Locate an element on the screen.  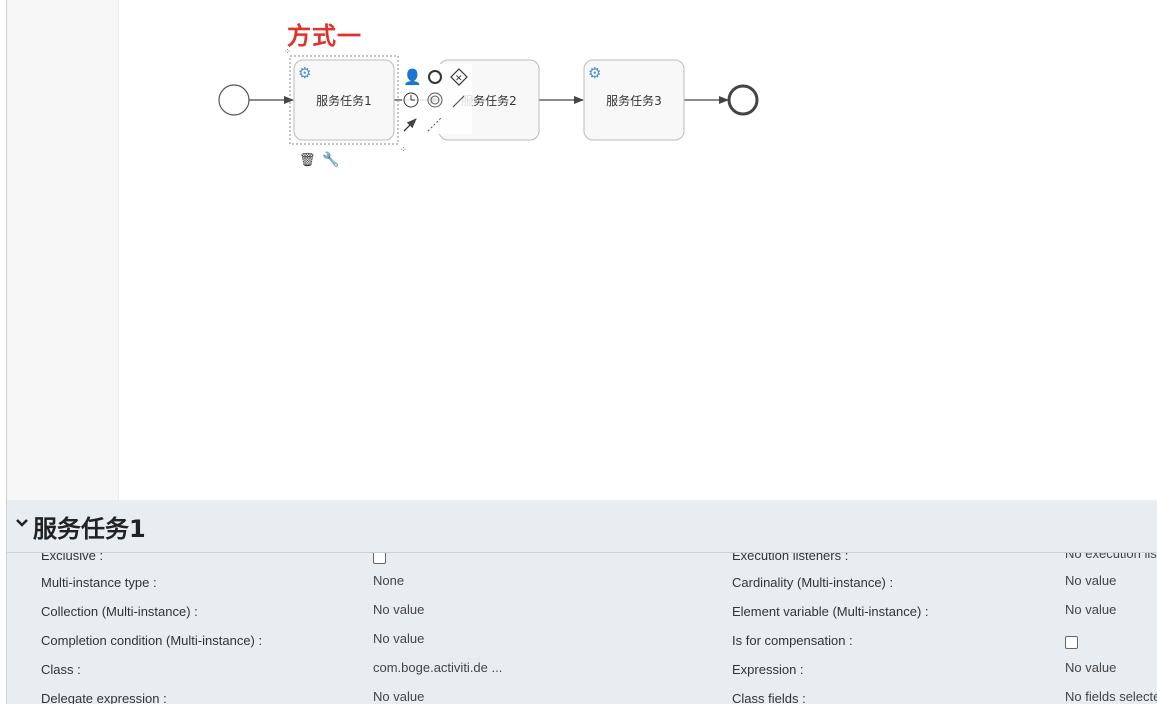
property-label: Exclusive : is located at coordinates (72, 558).